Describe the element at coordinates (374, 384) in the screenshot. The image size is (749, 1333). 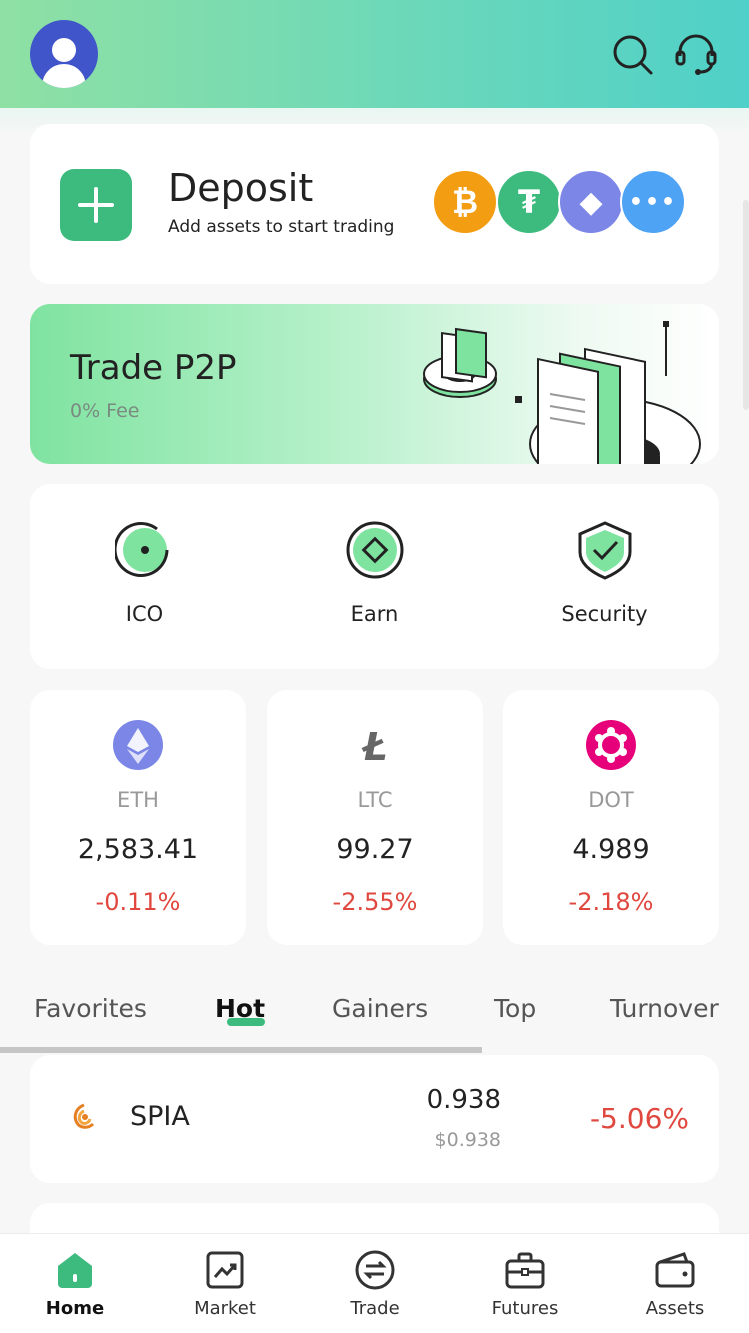
I see `p2p-banner: Trade P2P 0% Fee` at that location.